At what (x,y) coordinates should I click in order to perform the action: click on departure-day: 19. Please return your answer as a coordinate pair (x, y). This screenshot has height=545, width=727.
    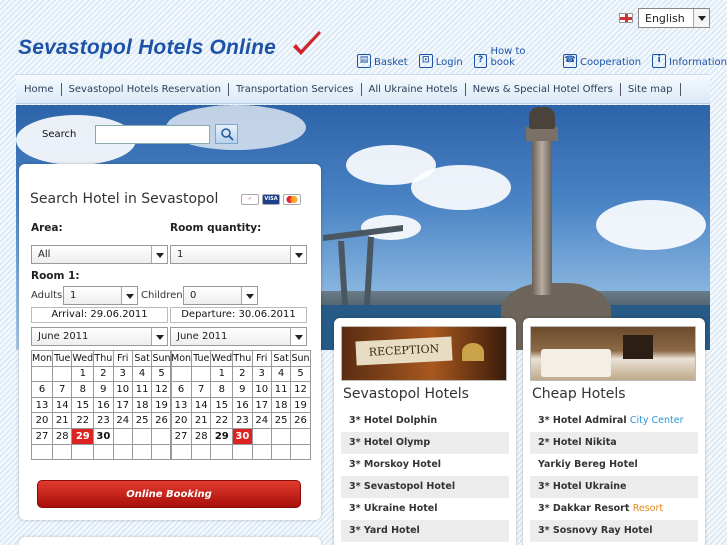
    Looking at the image, I should click on (300, 405).